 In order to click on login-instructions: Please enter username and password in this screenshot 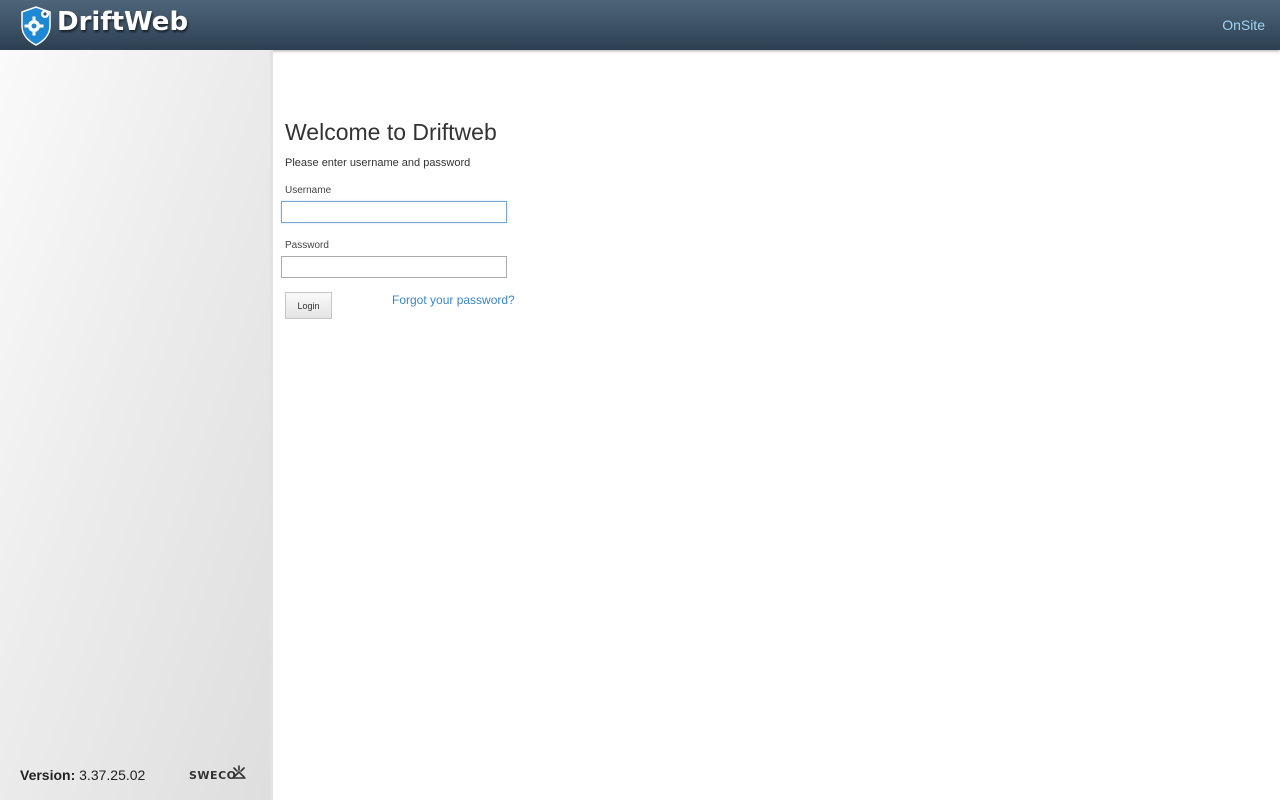, I will do `click(378, 163)`.